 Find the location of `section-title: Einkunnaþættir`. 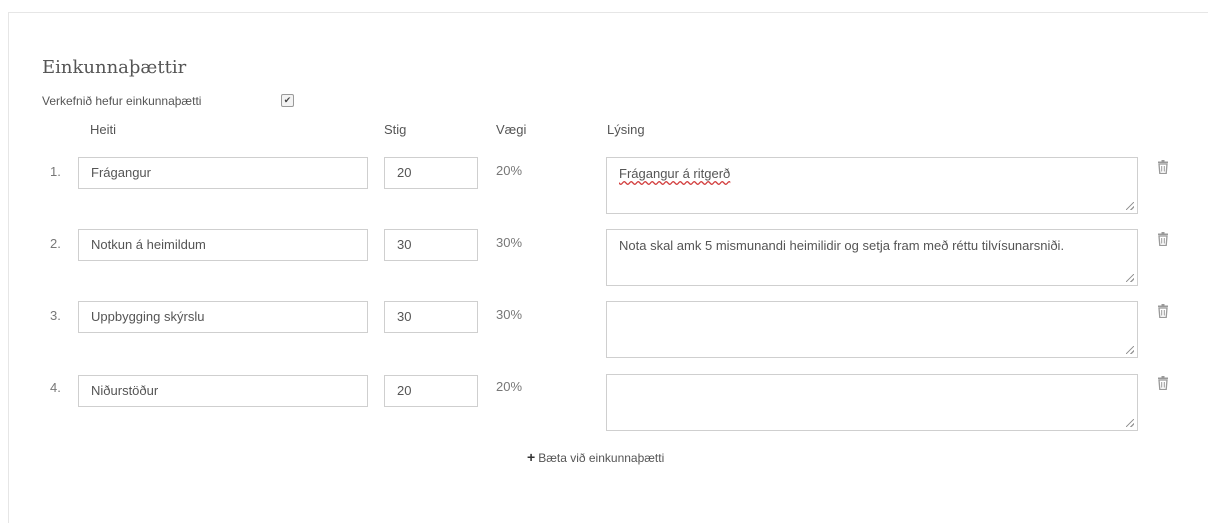

section-title: Einkunnaþættir is located at coordinates (114, 67).